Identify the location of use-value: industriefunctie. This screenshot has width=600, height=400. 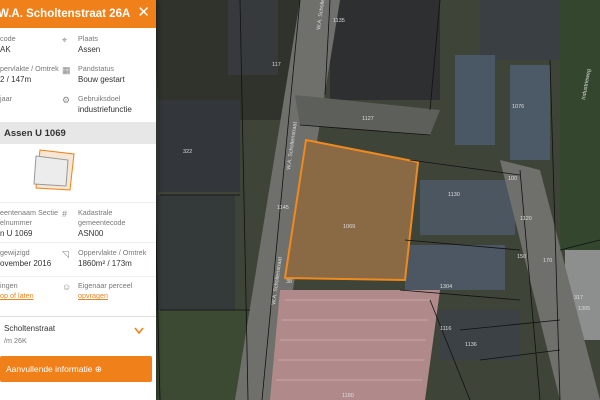
(105, 109).